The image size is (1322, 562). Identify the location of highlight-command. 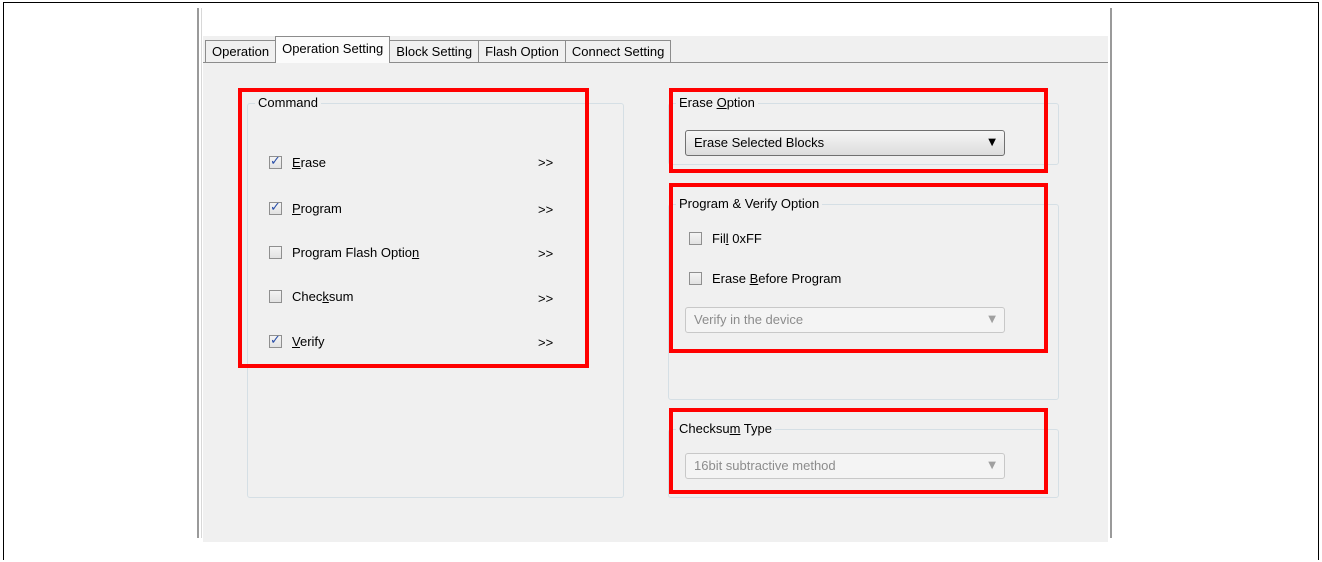
(413, 228).